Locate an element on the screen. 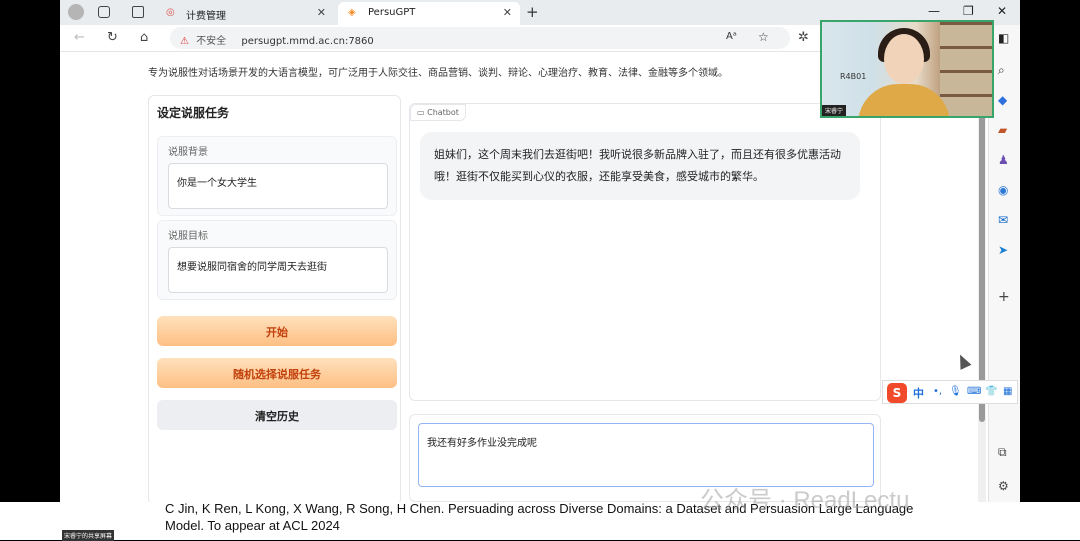  sidebar-toggle-icon: ◧ is located at coordinates (1003, 38).